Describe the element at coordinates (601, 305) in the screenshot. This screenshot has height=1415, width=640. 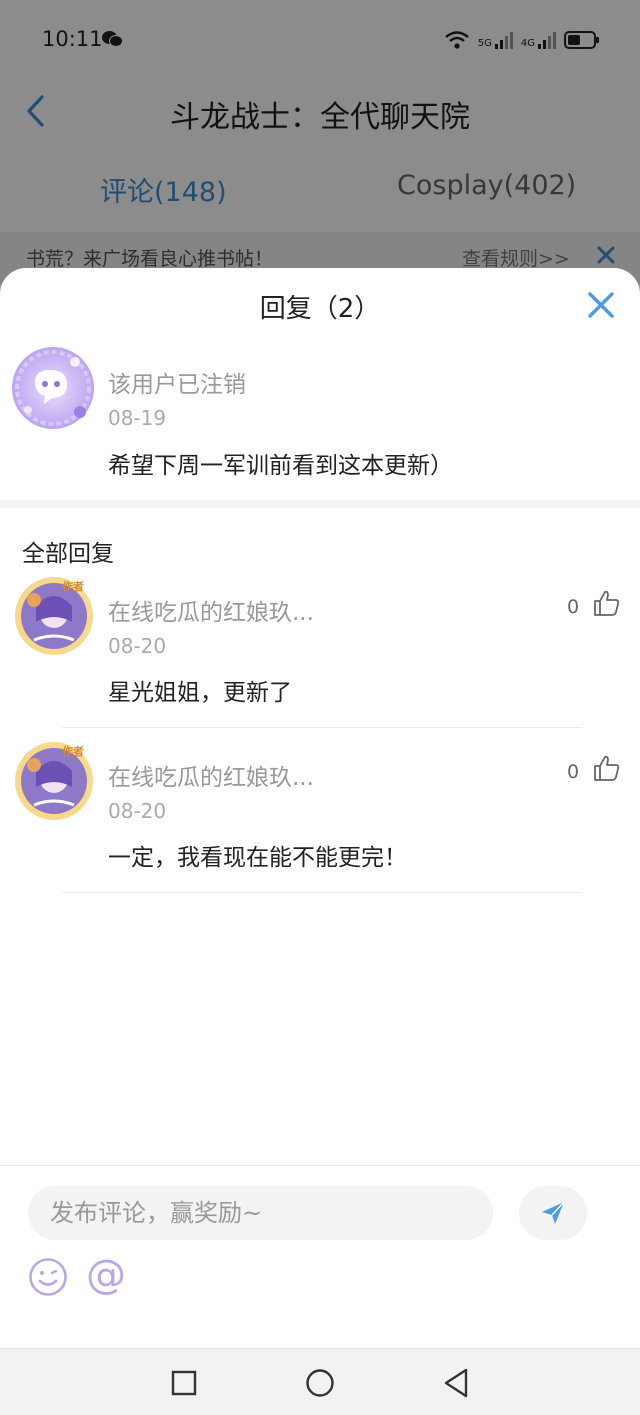
I see `close-icon` at that location.